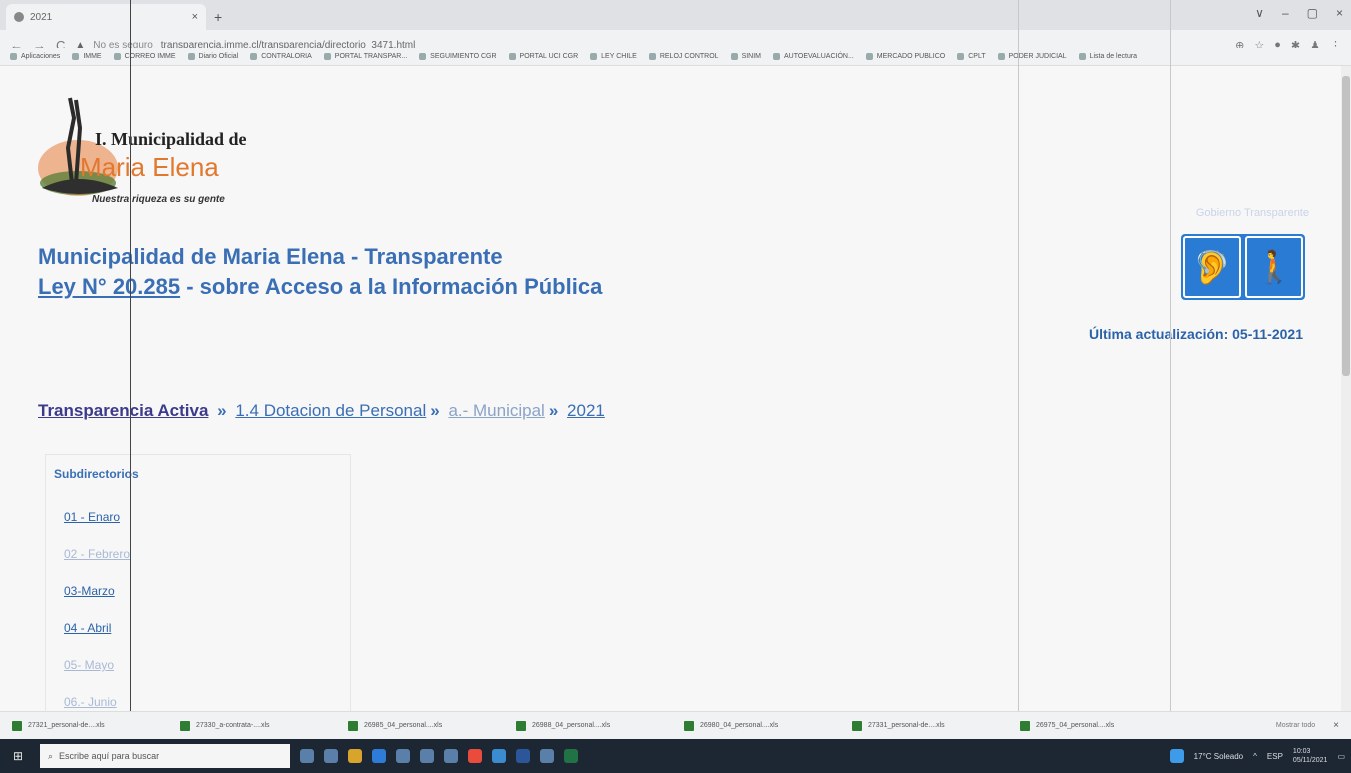  What do you see at coordinates (1113, 56) in the screenshot?
I see `bookmark-label: Lista de lectura` at bounding box center [1113, 56].